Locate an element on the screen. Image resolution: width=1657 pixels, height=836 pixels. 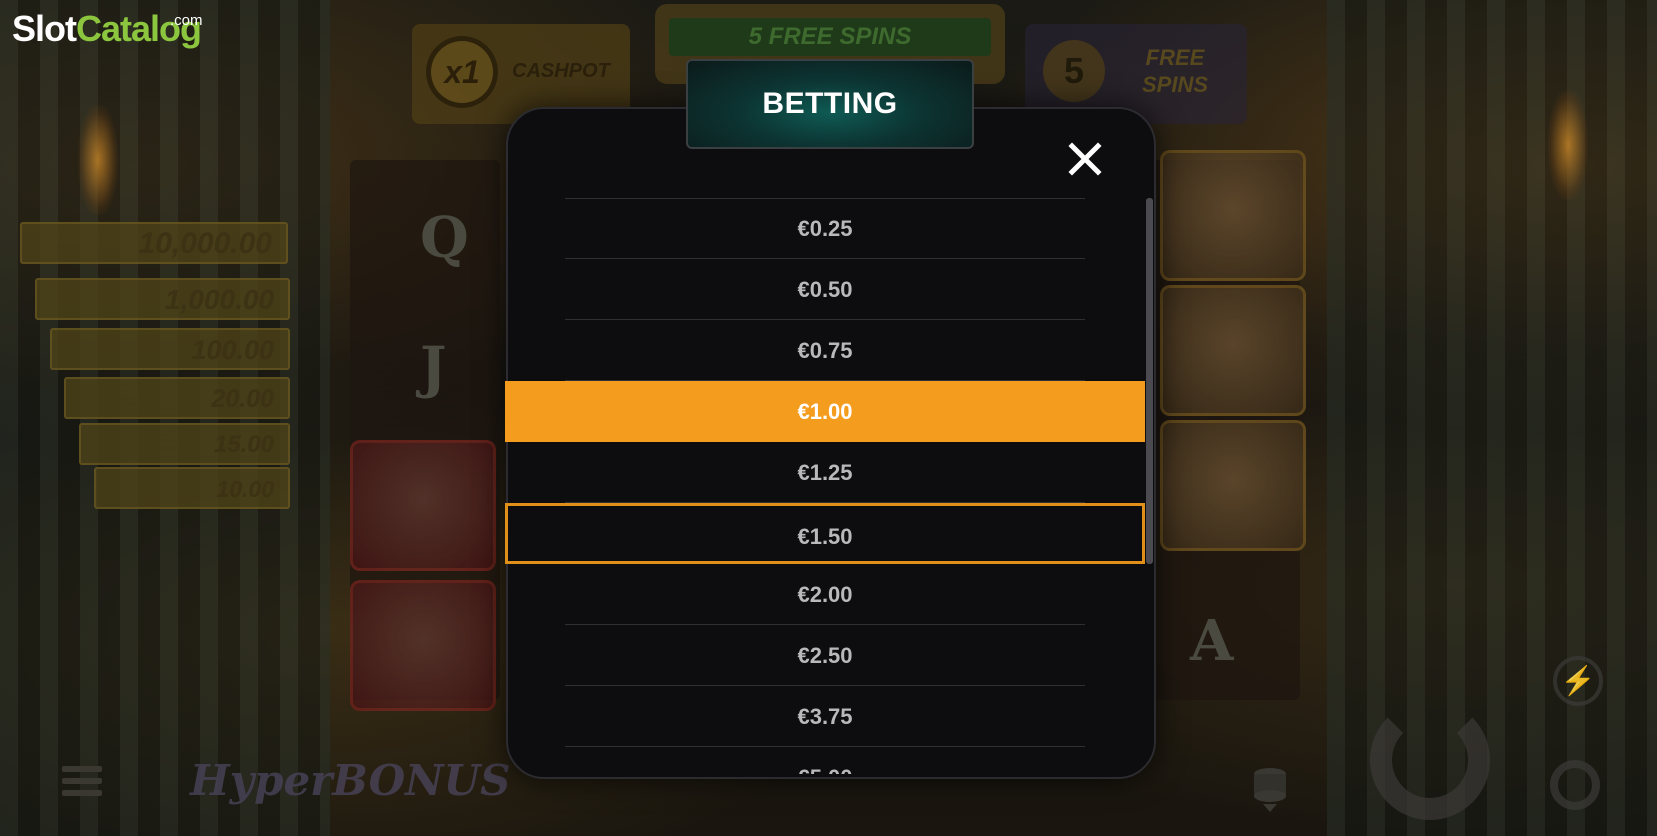
jackpot-tier-1: 10,000.00 is located at coordinates (154, 243).